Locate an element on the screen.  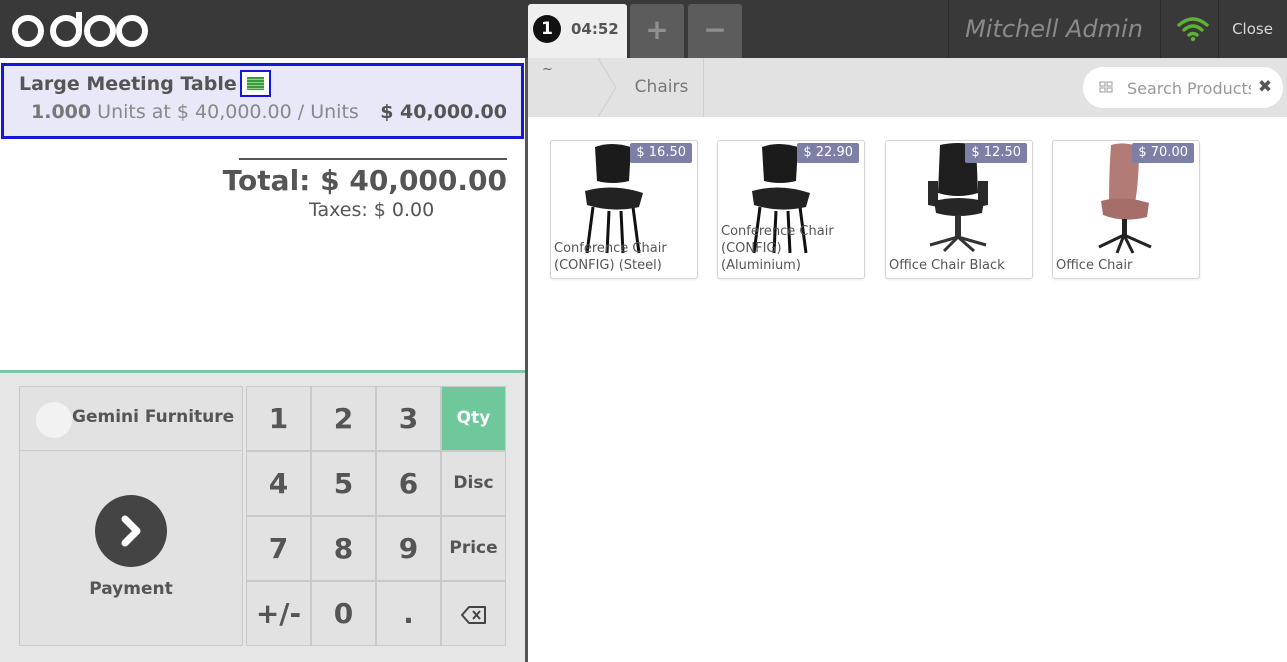
numpad-key-1: 1 is located at coordinates (278, 418).